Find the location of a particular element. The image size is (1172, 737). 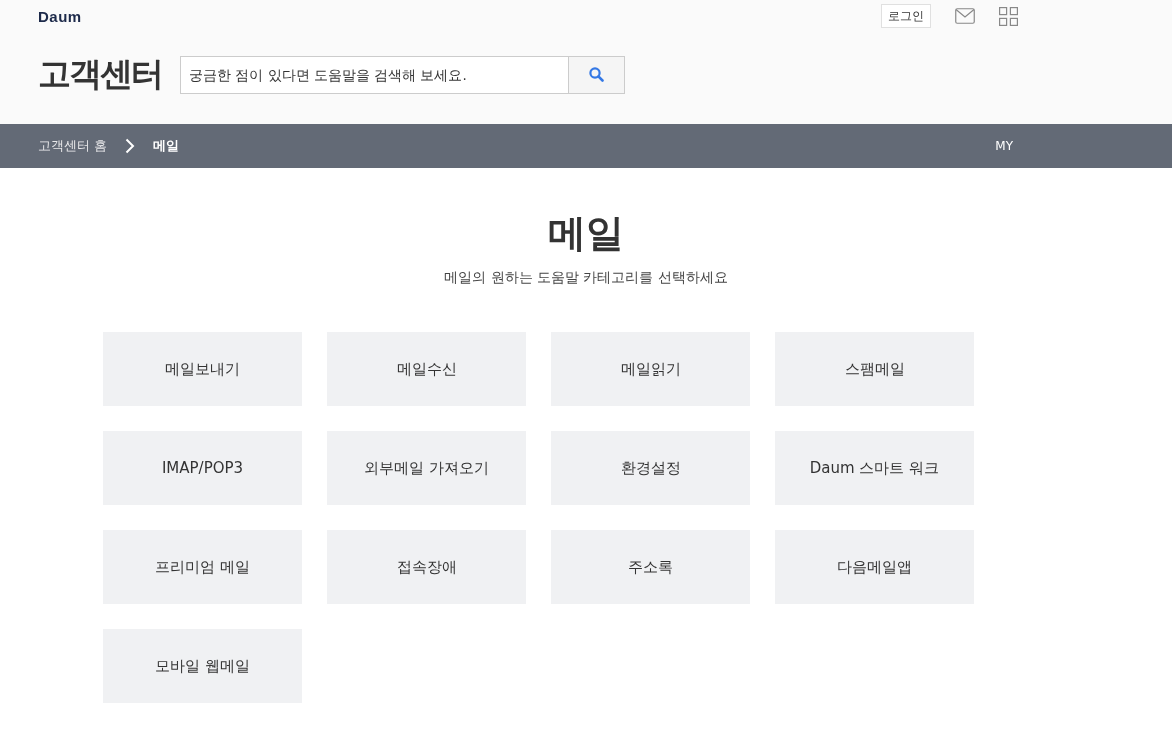

category-tile: 모바일 웹메일 is located at coordinates (202, 666).